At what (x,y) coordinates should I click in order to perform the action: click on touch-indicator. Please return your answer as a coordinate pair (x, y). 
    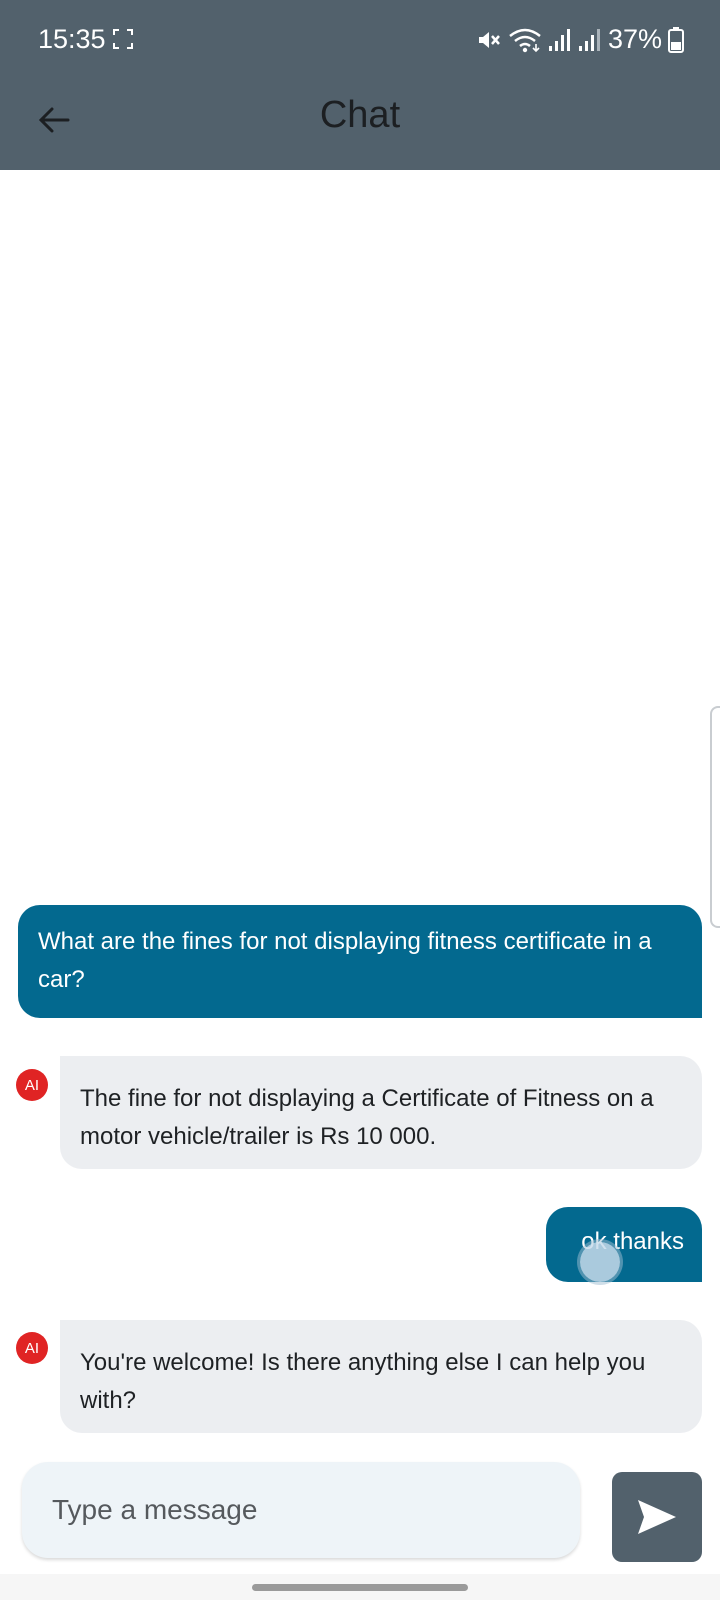
    Looking at the image, I should click on (600, 1262).